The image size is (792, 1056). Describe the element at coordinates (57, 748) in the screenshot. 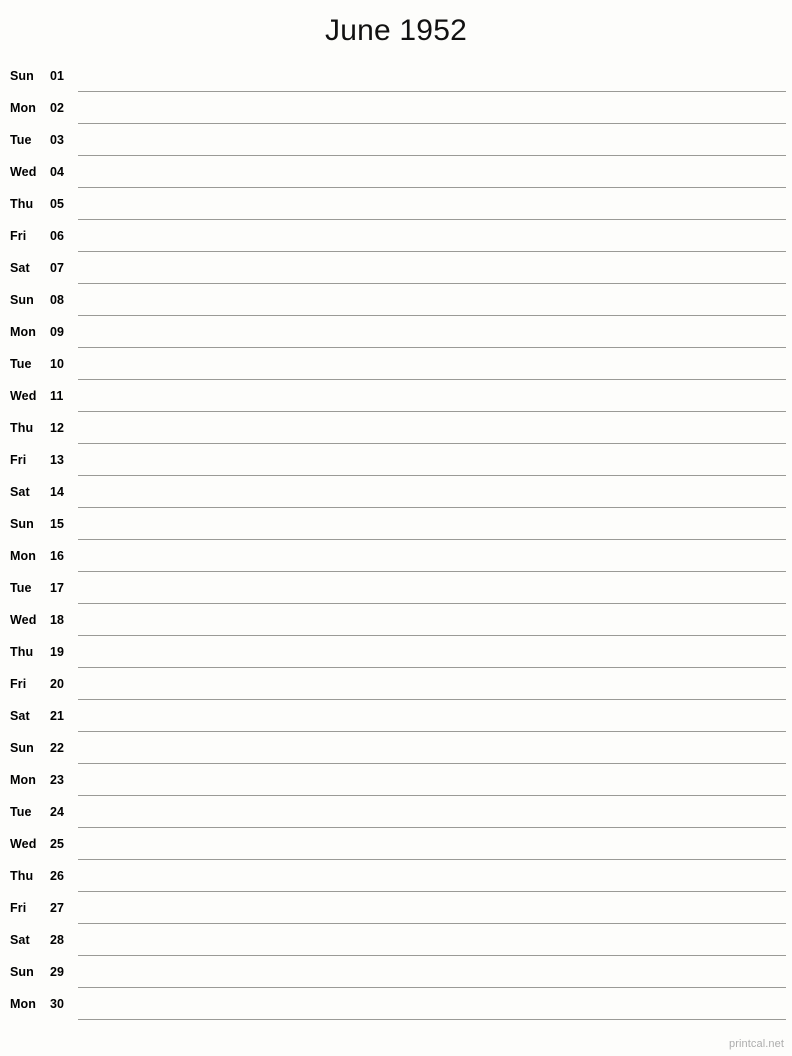

I see `day-number: 22` at that location.